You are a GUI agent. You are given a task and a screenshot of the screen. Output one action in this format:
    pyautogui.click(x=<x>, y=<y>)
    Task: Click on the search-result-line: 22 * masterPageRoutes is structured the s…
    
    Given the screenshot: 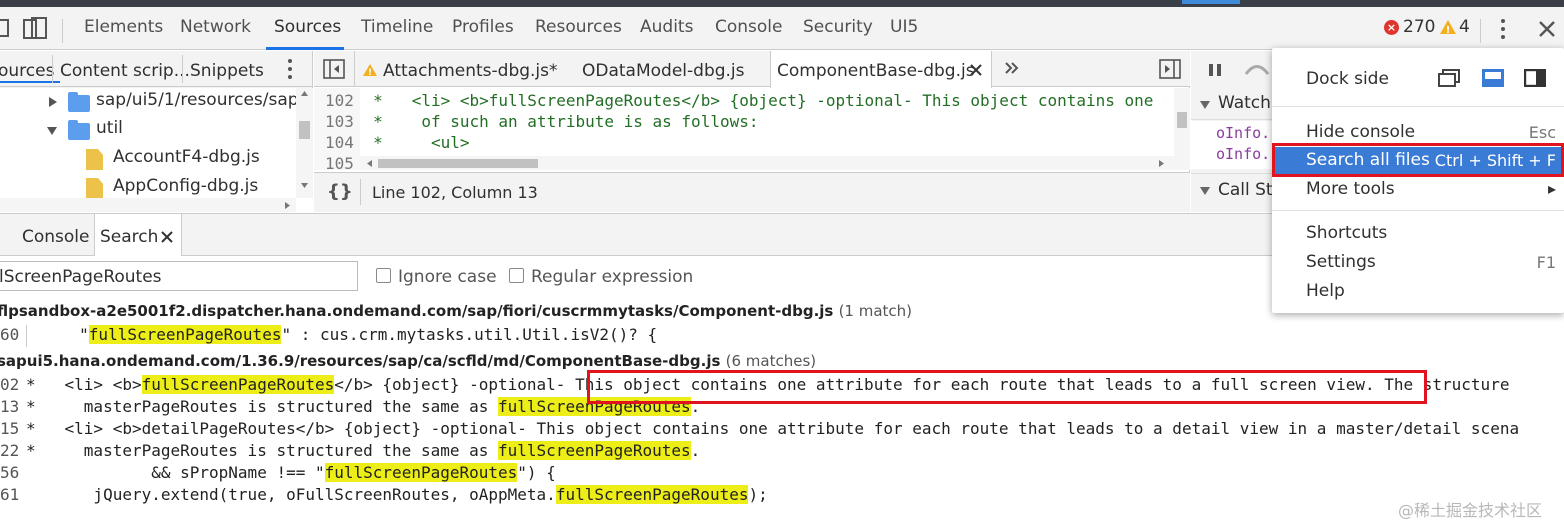 What is the action you would take?
    pyautogui.click(x=350, y=452)
    